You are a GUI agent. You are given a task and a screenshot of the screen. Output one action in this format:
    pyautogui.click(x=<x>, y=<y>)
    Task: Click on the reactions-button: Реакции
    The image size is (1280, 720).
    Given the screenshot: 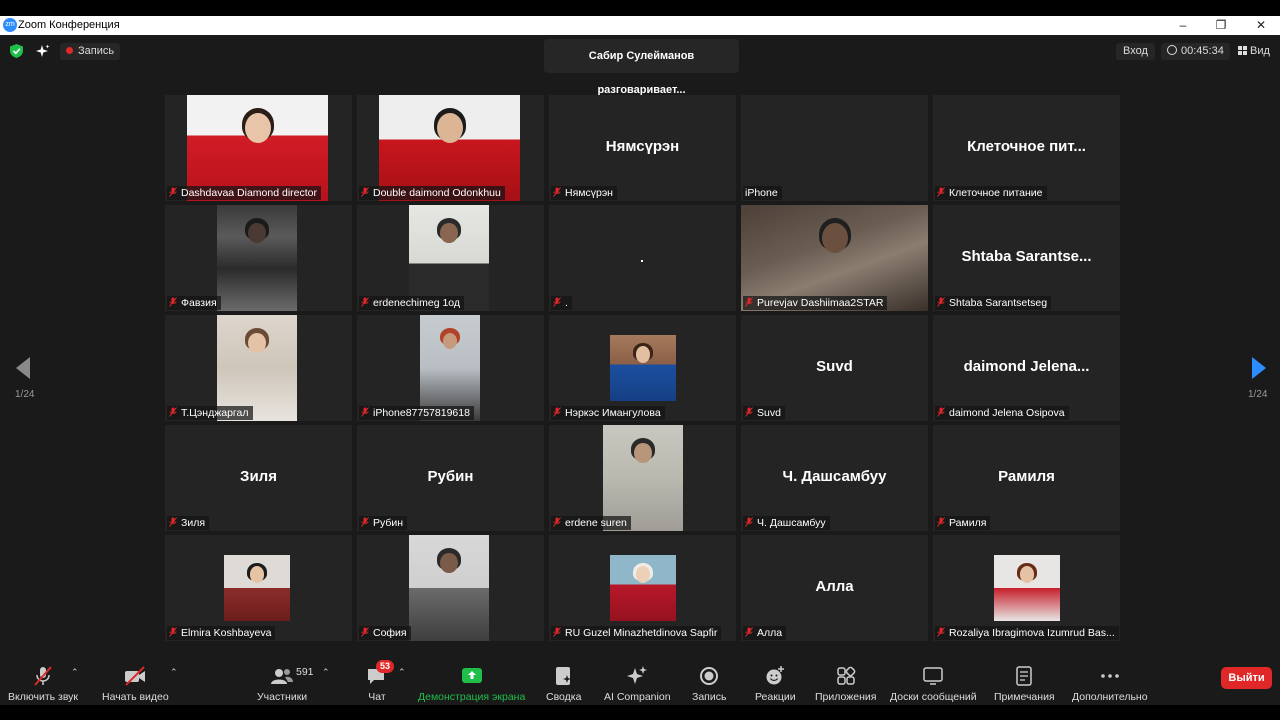 What is the action you would take?
    pyautogui.click(x=775, y=684)
    